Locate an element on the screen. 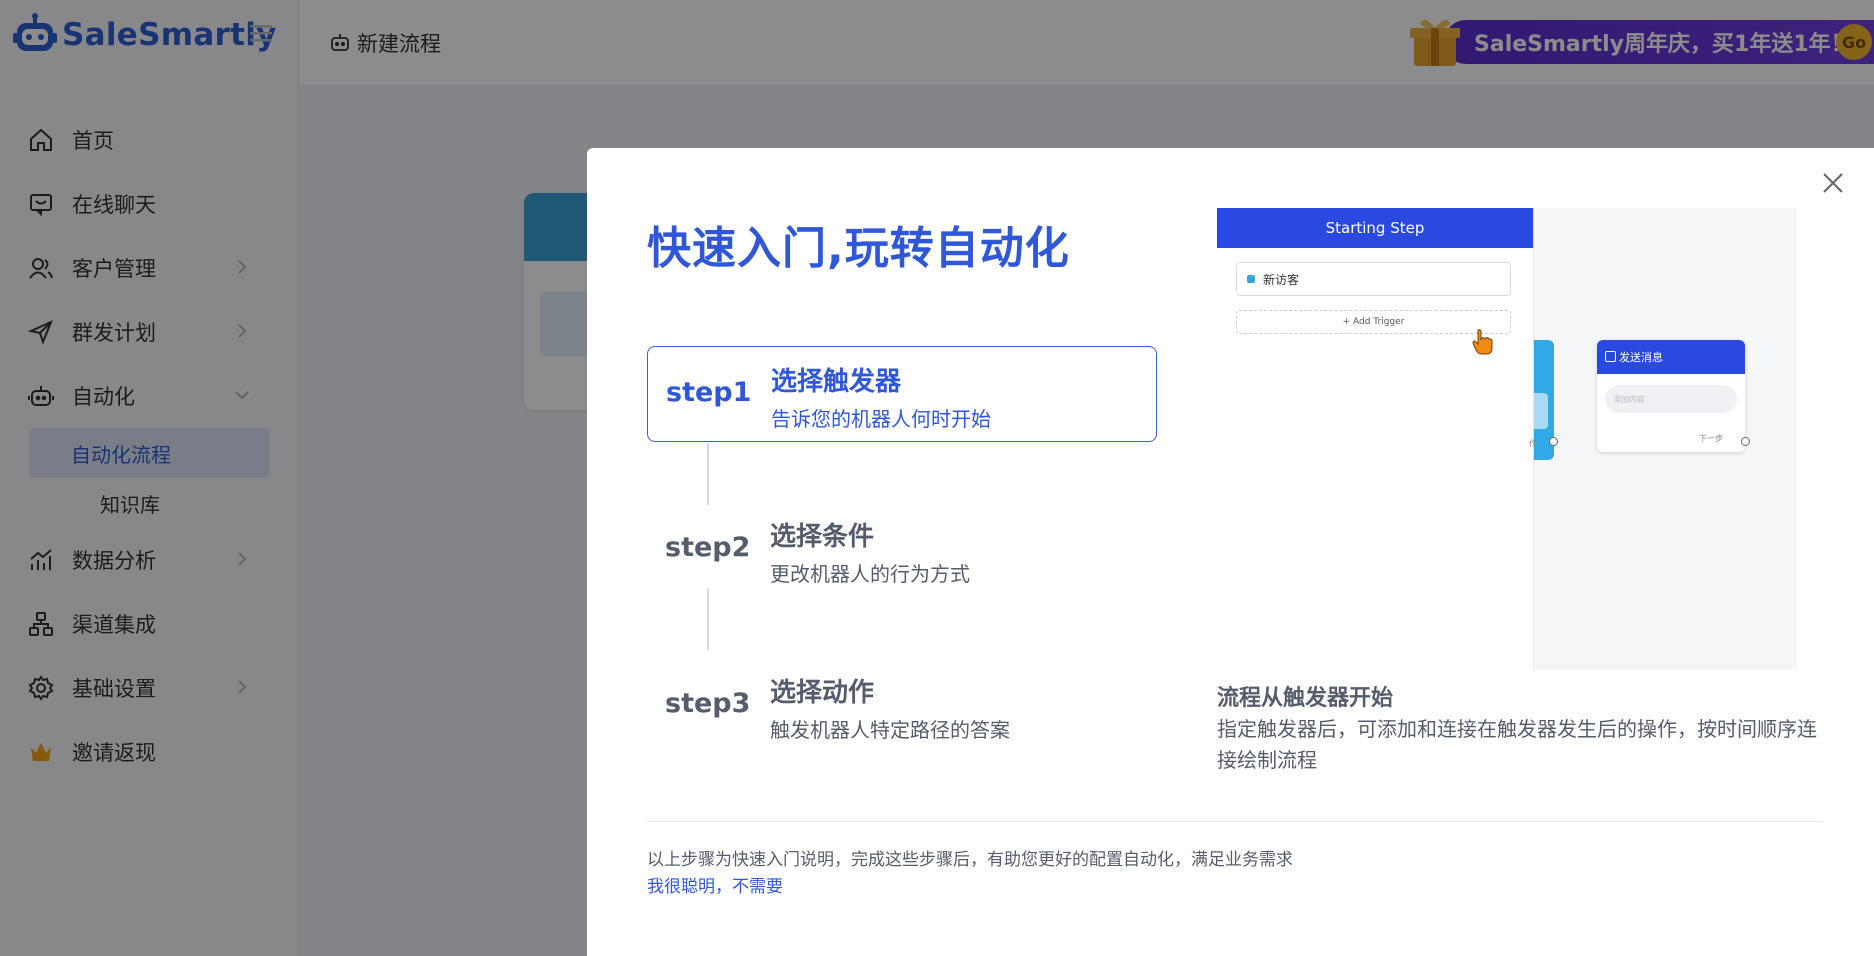 This screenshot has height=956, width=1874. preview-node-next-label: 下一步 is located at coordinates (1711, 438).